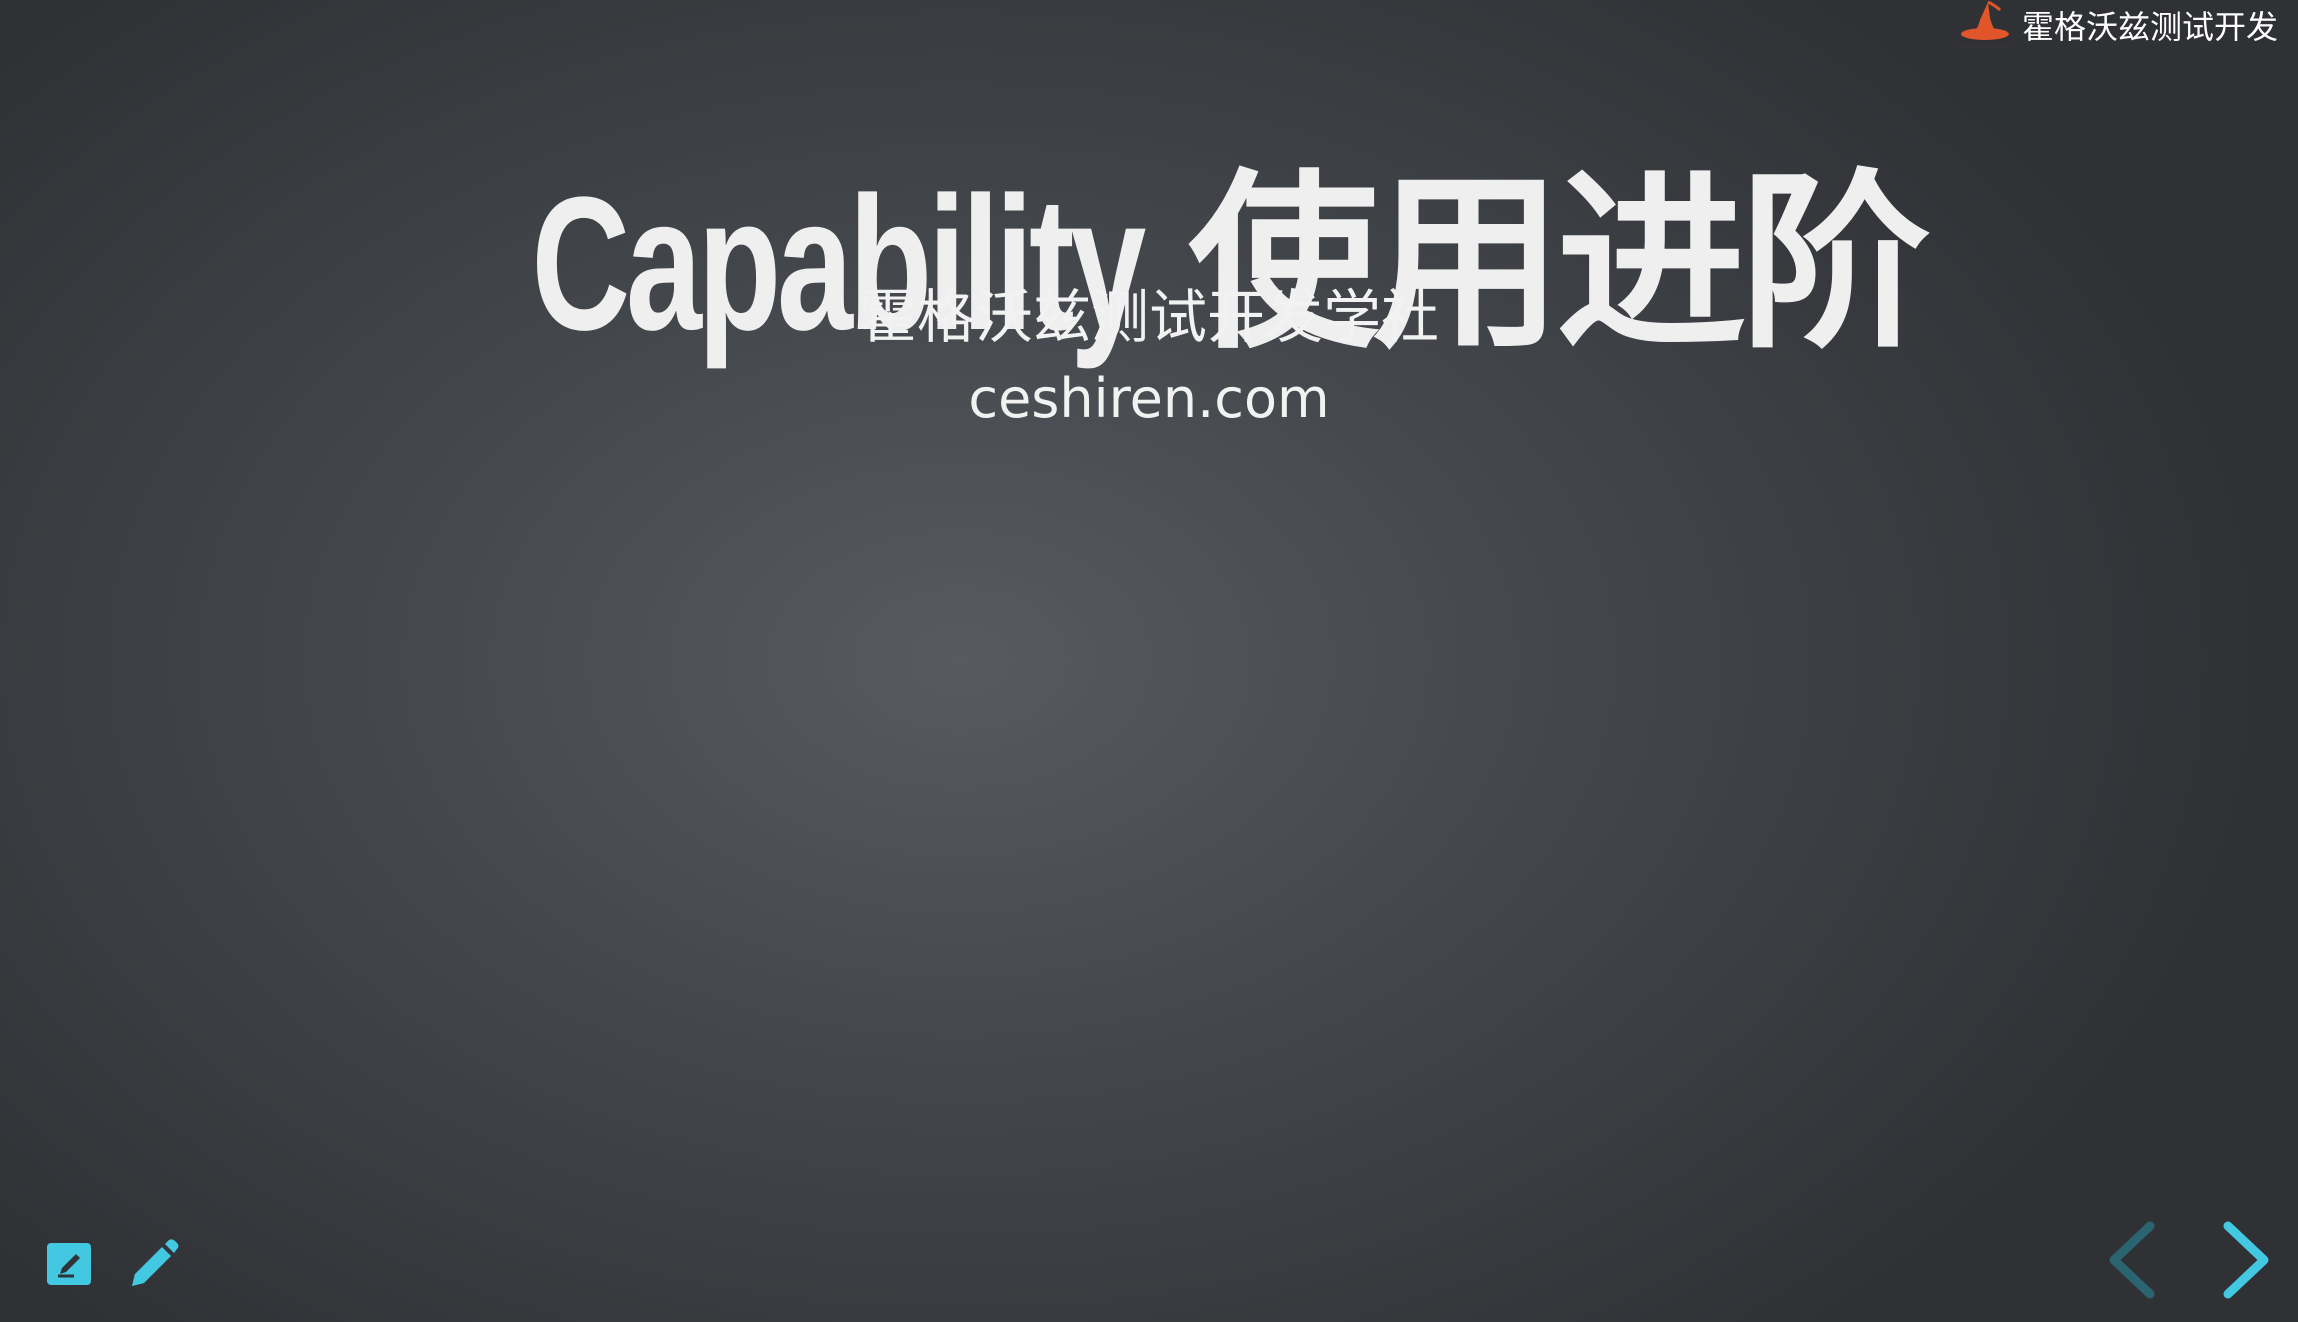  I want to click on edit-note-icon, so click(69, 1264).